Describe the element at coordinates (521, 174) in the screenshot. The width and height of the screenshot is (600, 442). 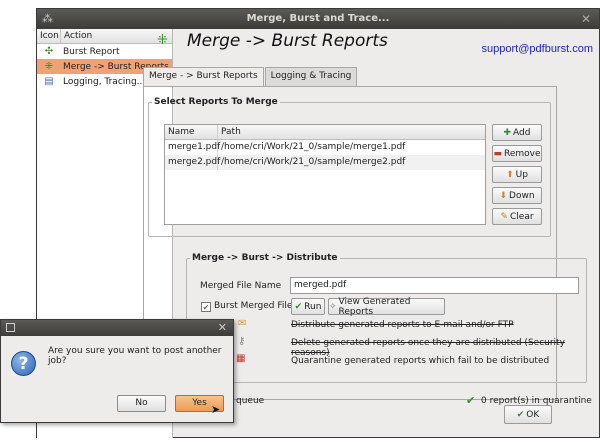
I see `up-label: Up` at that location.